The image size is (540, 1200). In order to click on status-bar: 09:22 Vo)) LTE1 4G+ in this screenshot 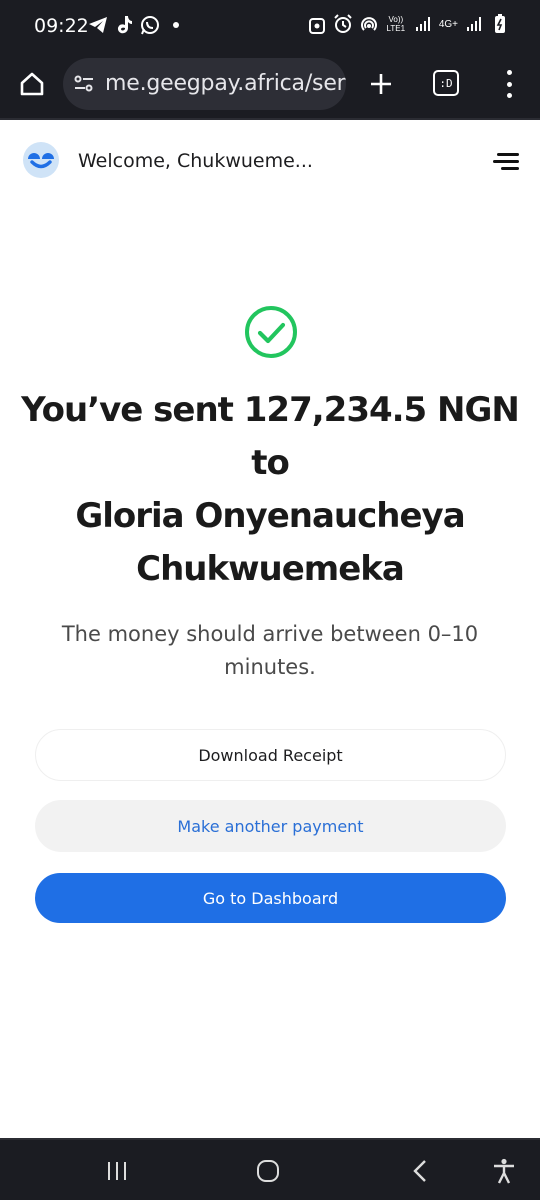, I will do `click(270, 26)`.